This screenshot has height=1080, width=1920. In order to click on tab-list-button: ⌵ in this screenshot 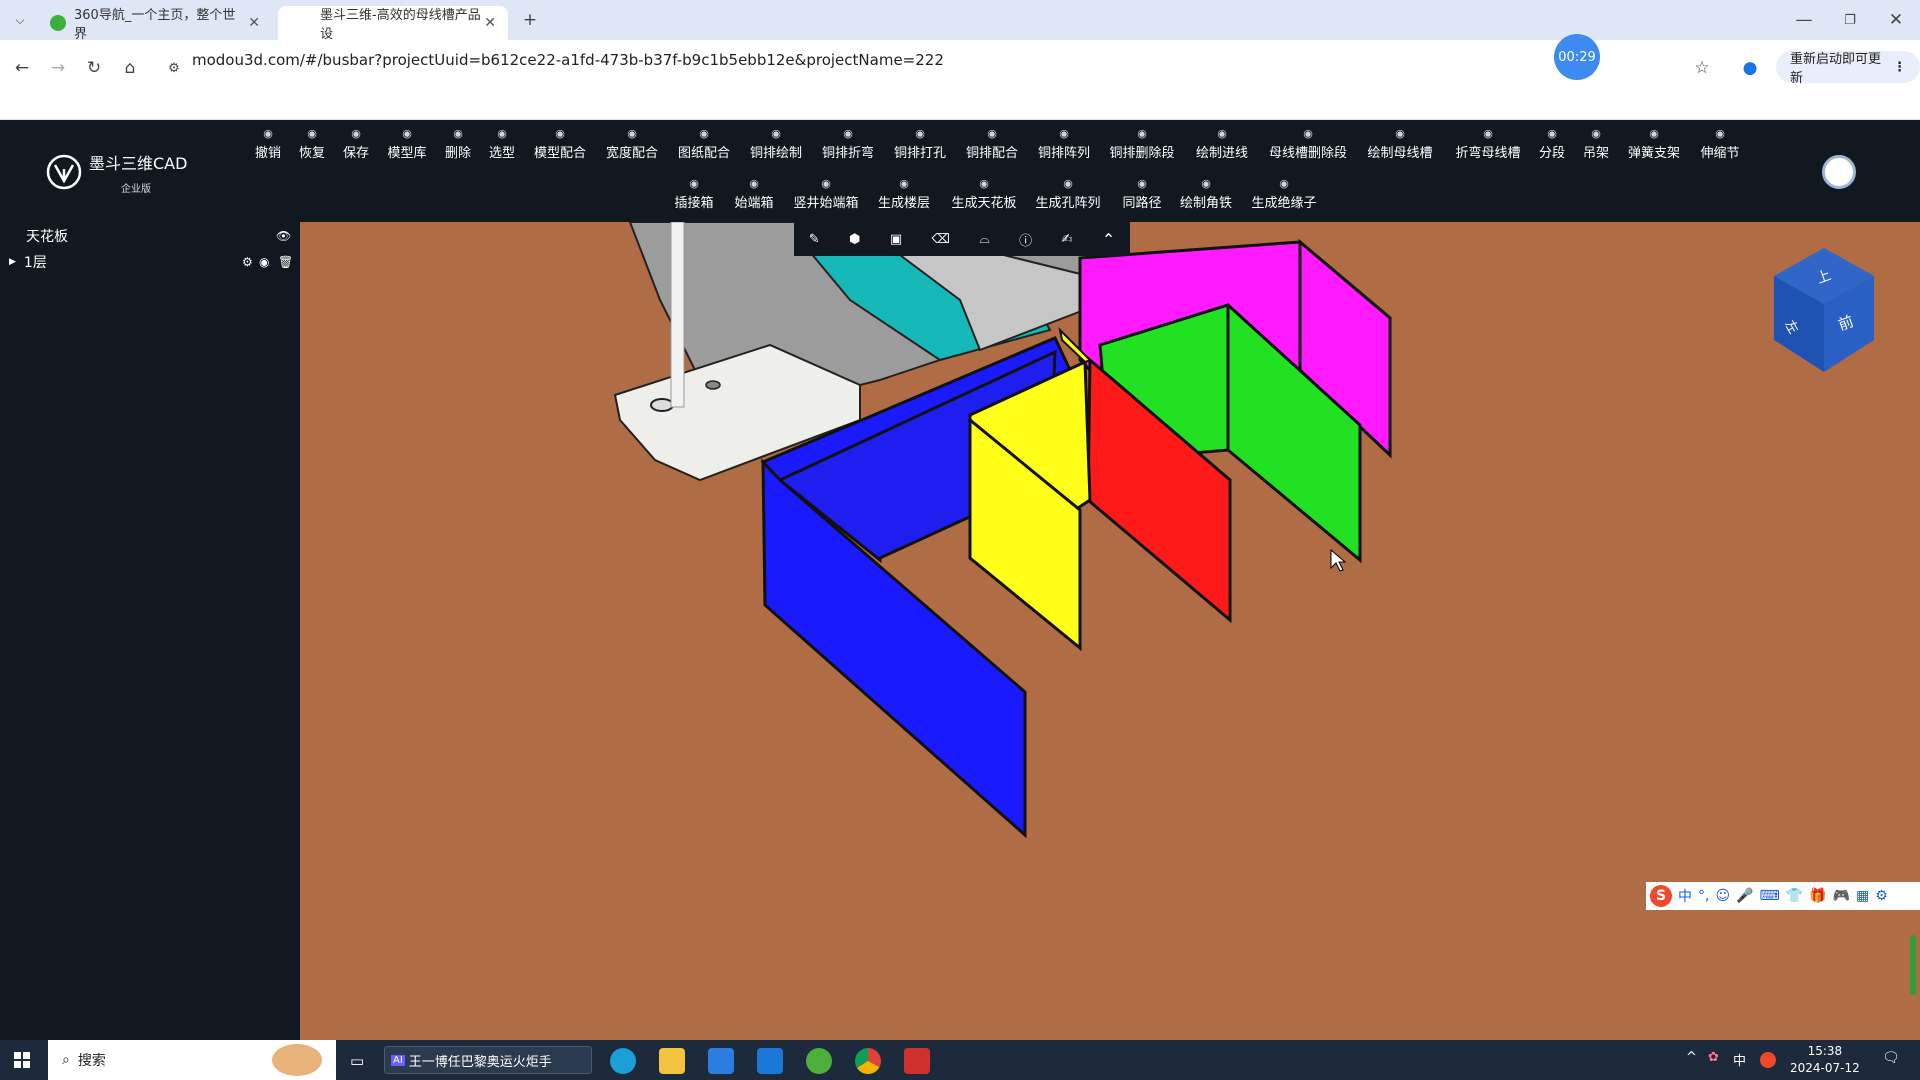, I will do `click(20, 20)`.